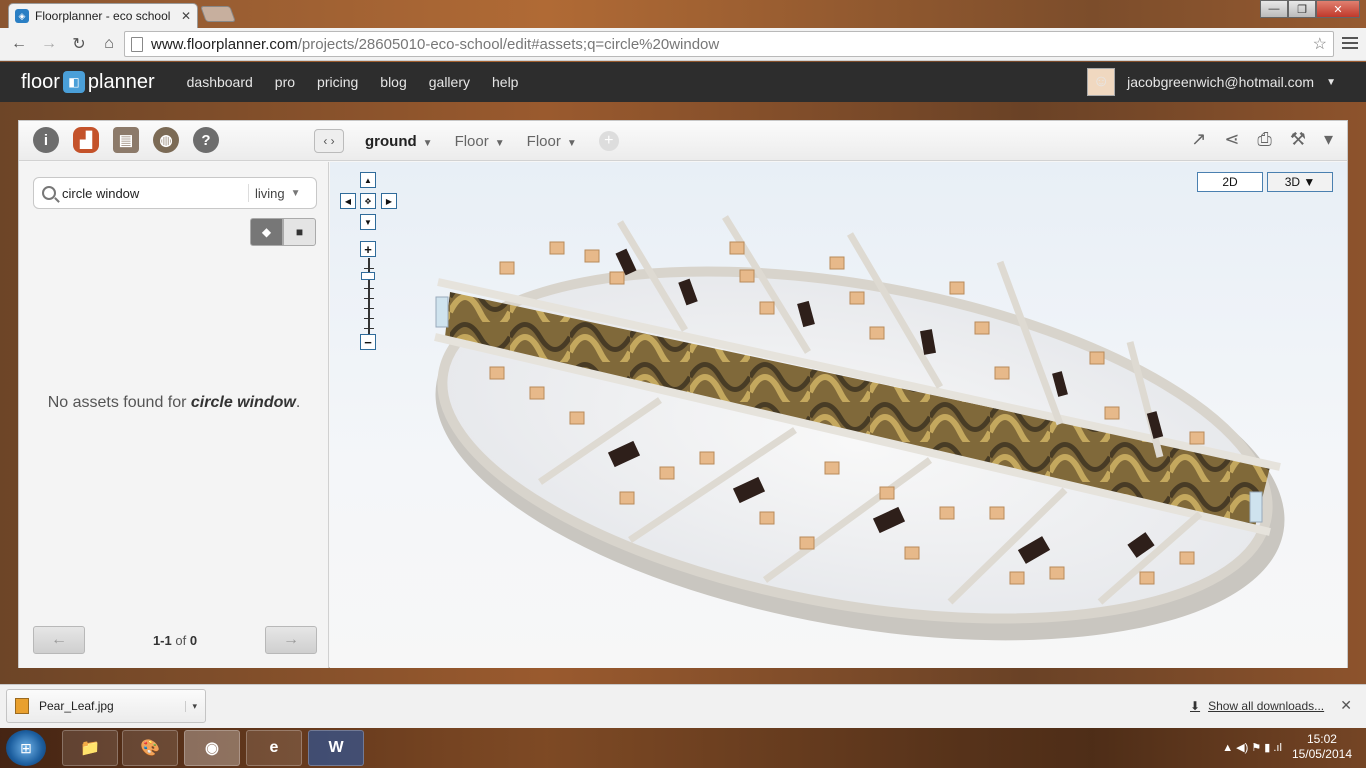  Describe the element at coordinates (224, 44) in the screenshot. I see `url-host: www.floorplanner.com` at that location.